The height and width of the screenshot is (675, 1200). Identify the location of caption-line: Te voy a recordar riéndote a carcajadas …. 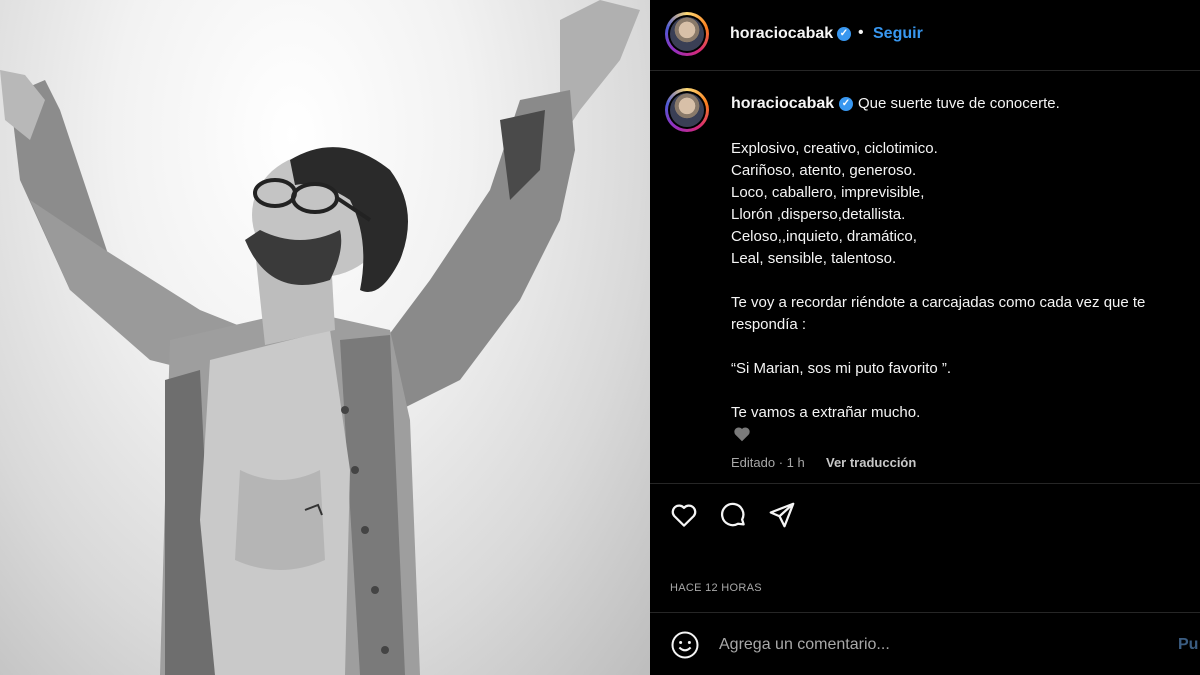
(938, 302).